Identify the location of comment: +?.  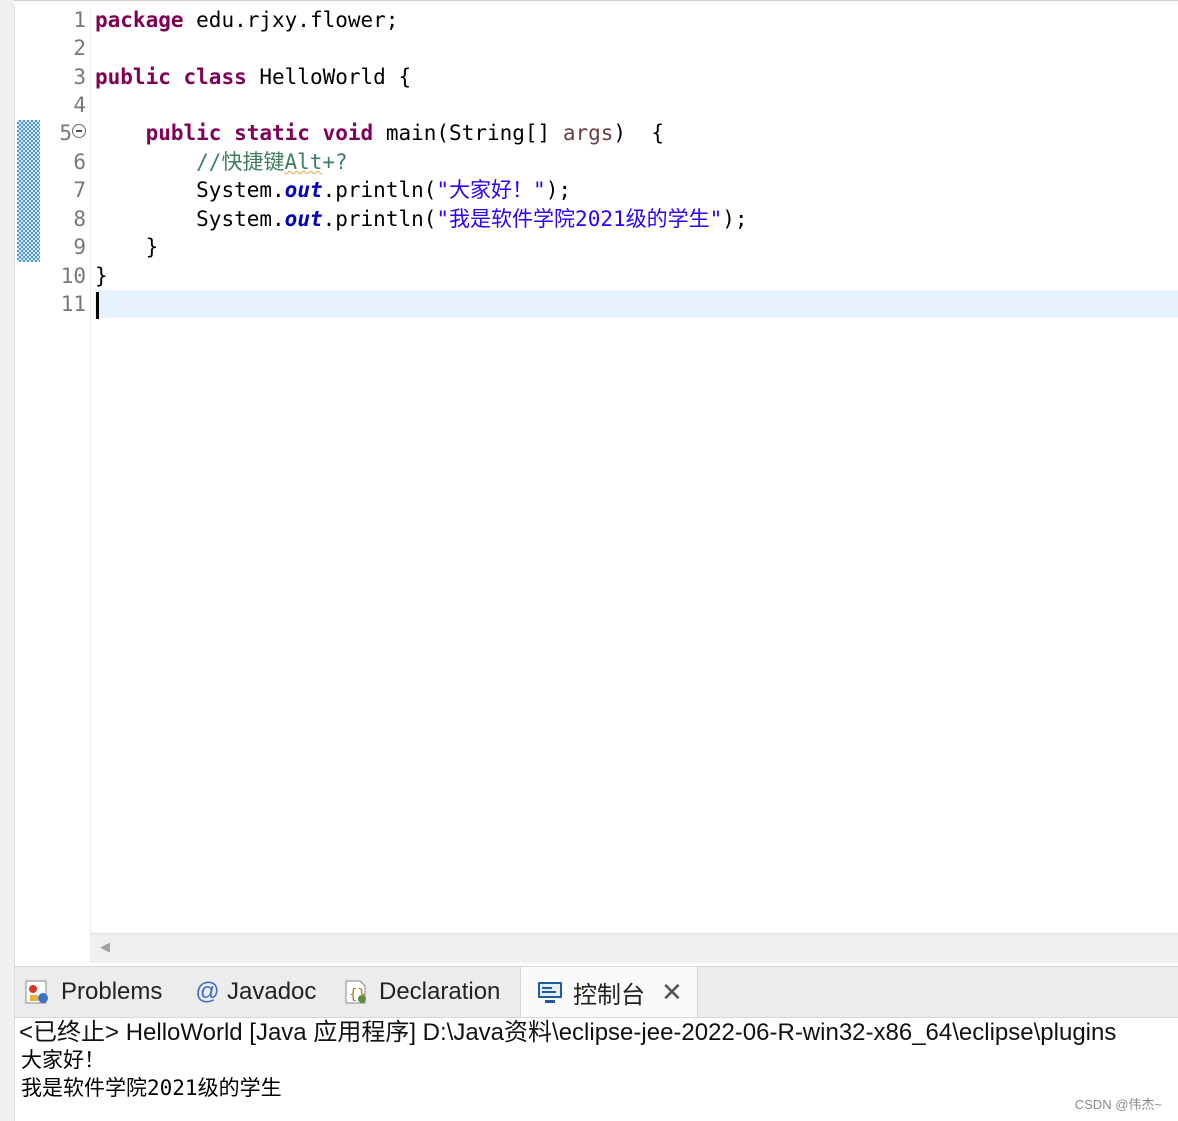
(335, 162).